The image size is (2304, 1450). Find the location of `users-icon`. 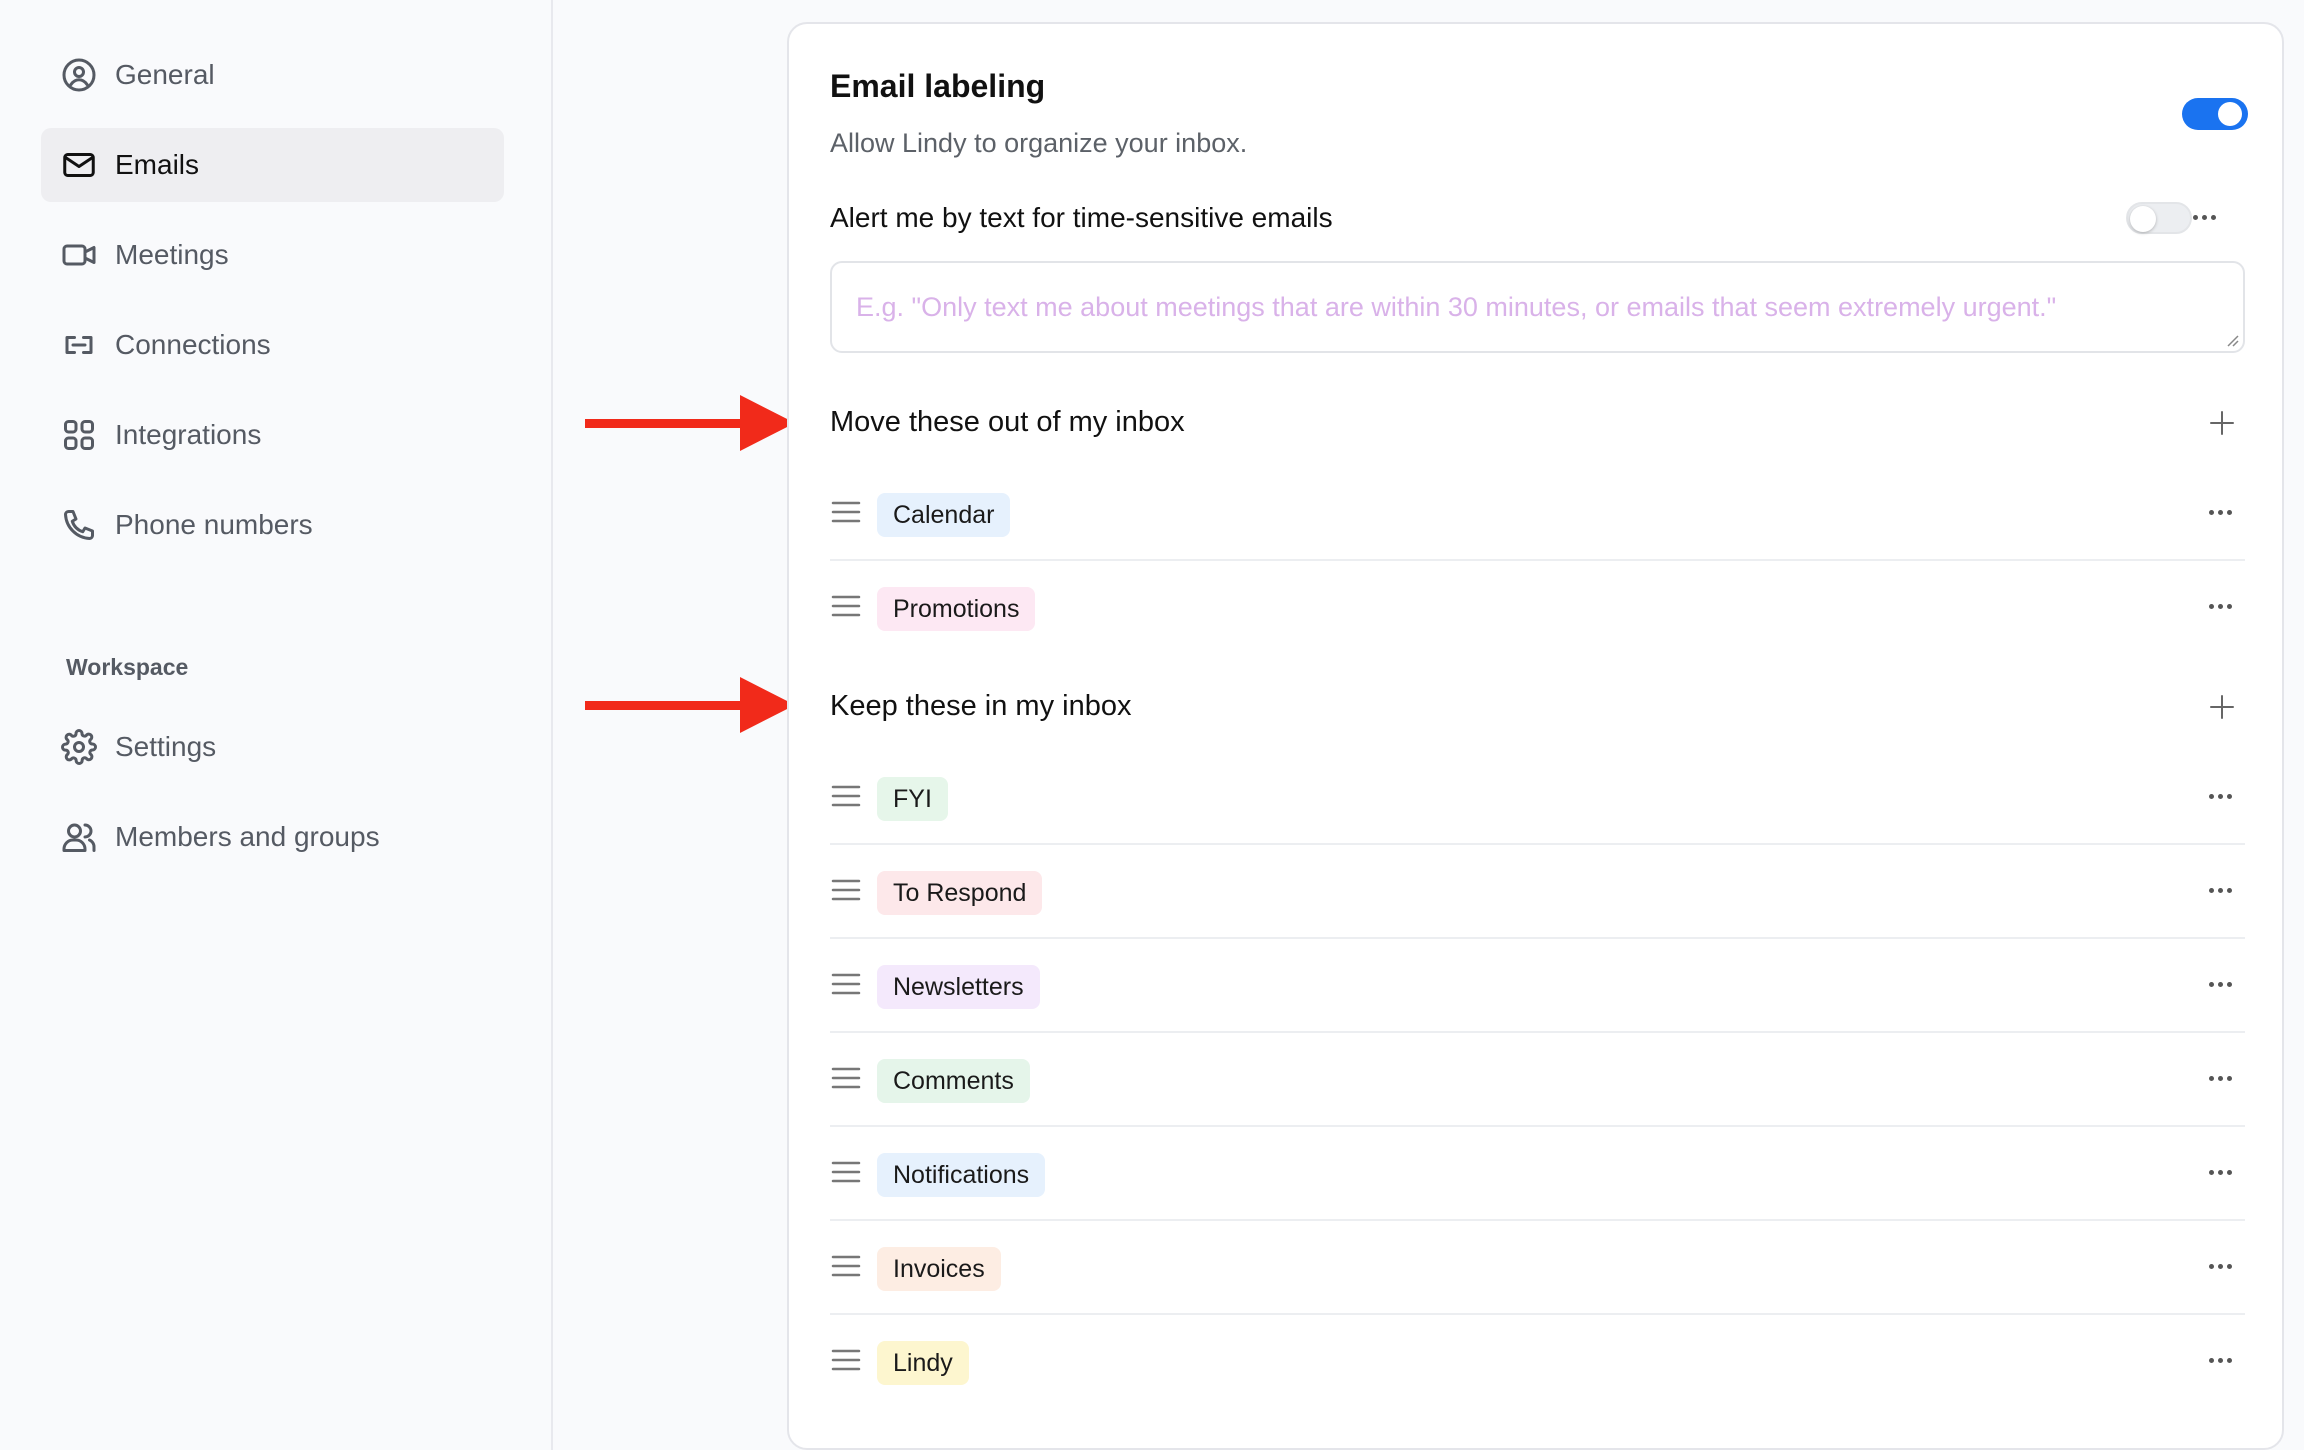

users-icon is located at coordinates (79, 837).